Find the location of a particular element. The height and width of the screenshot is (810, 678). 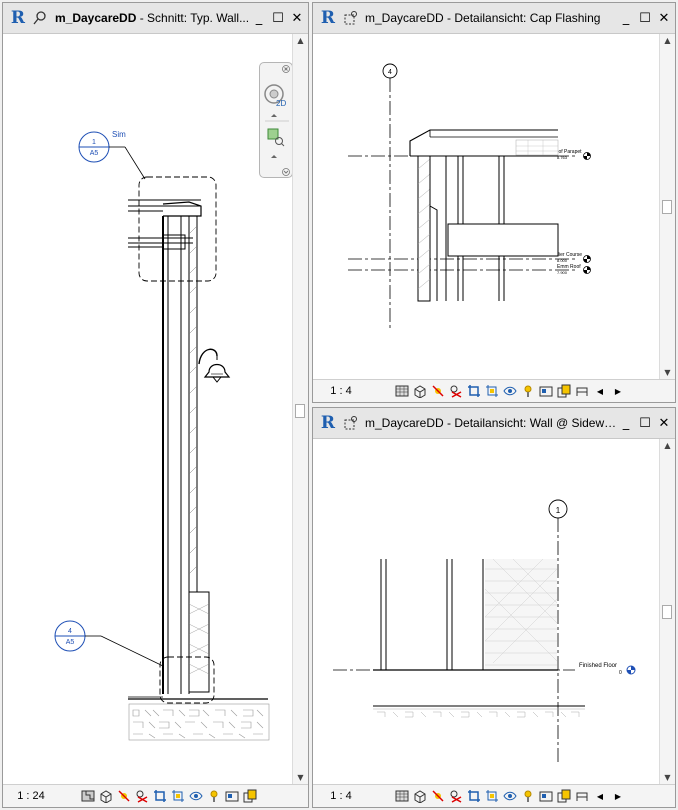

view-control-bar: 1 : 24 is located at coordinates (155, 795).